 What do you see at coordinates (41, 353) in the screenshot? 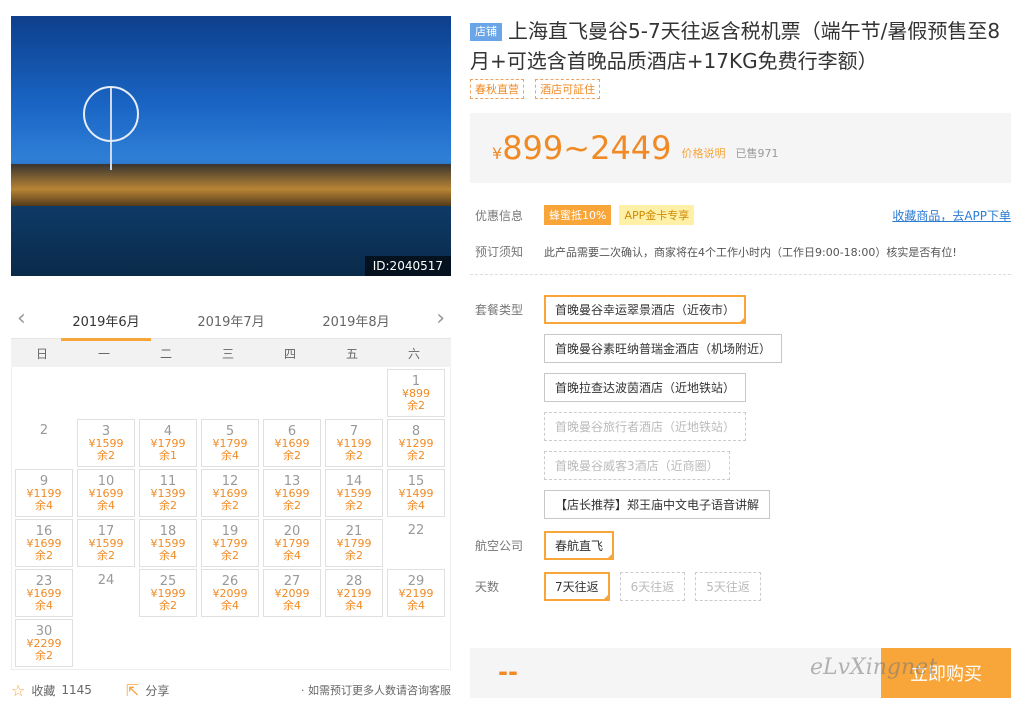
I see `weekday-label: 日` at bounding box center [41, 353].